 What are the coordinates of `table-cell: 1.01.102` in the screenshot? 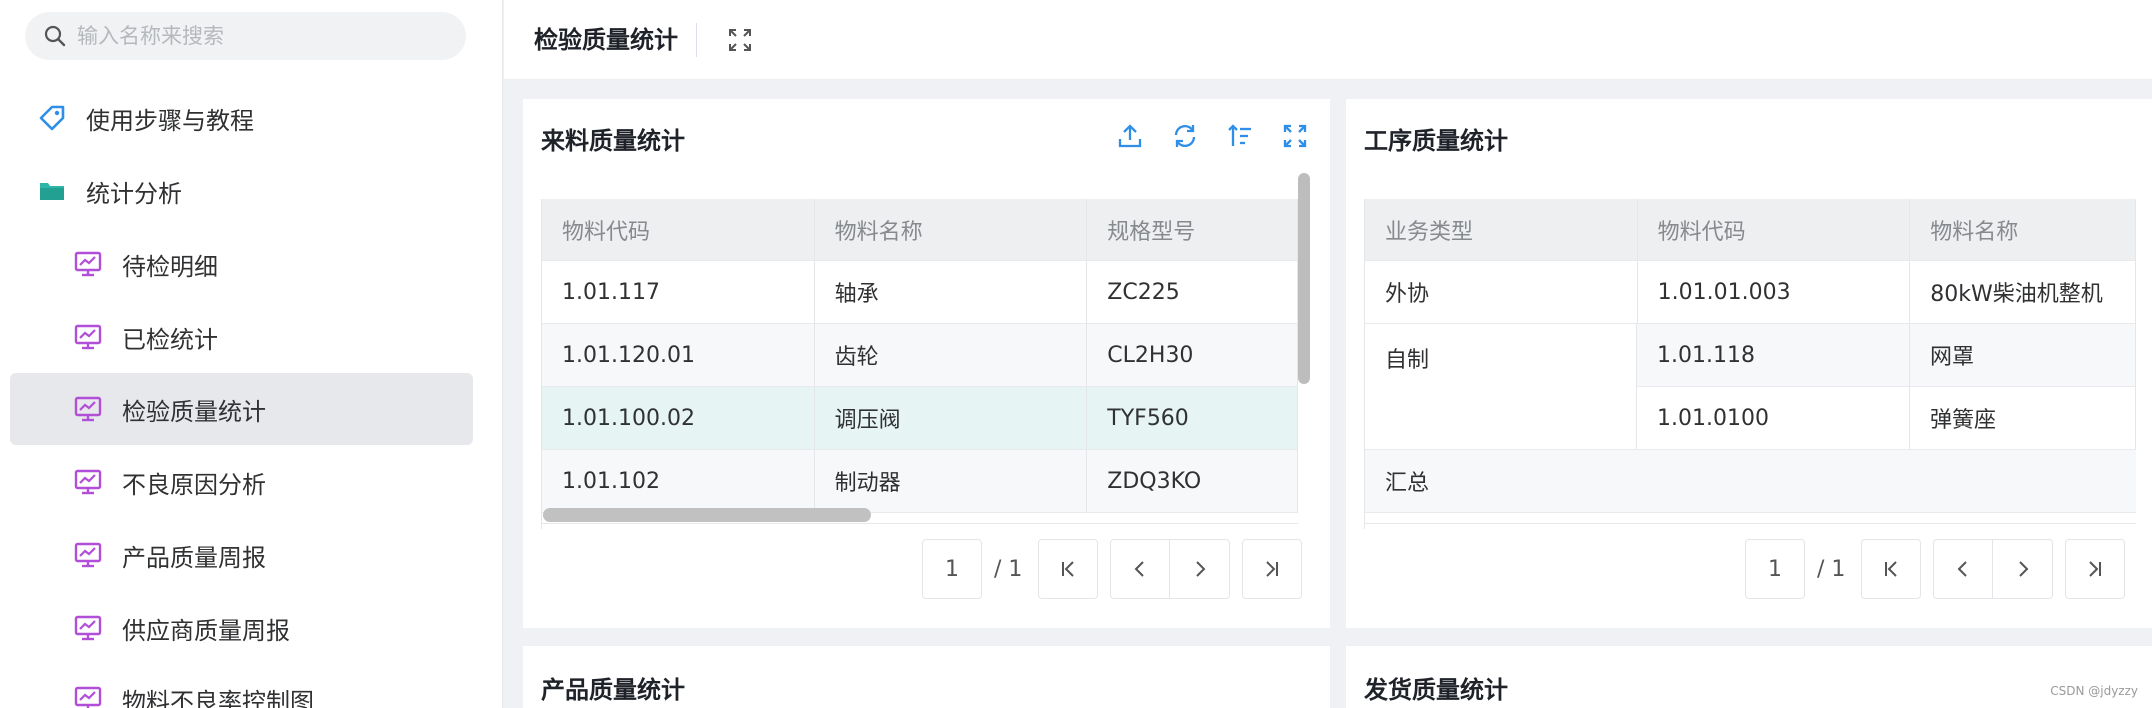 It's located at (678, 481).